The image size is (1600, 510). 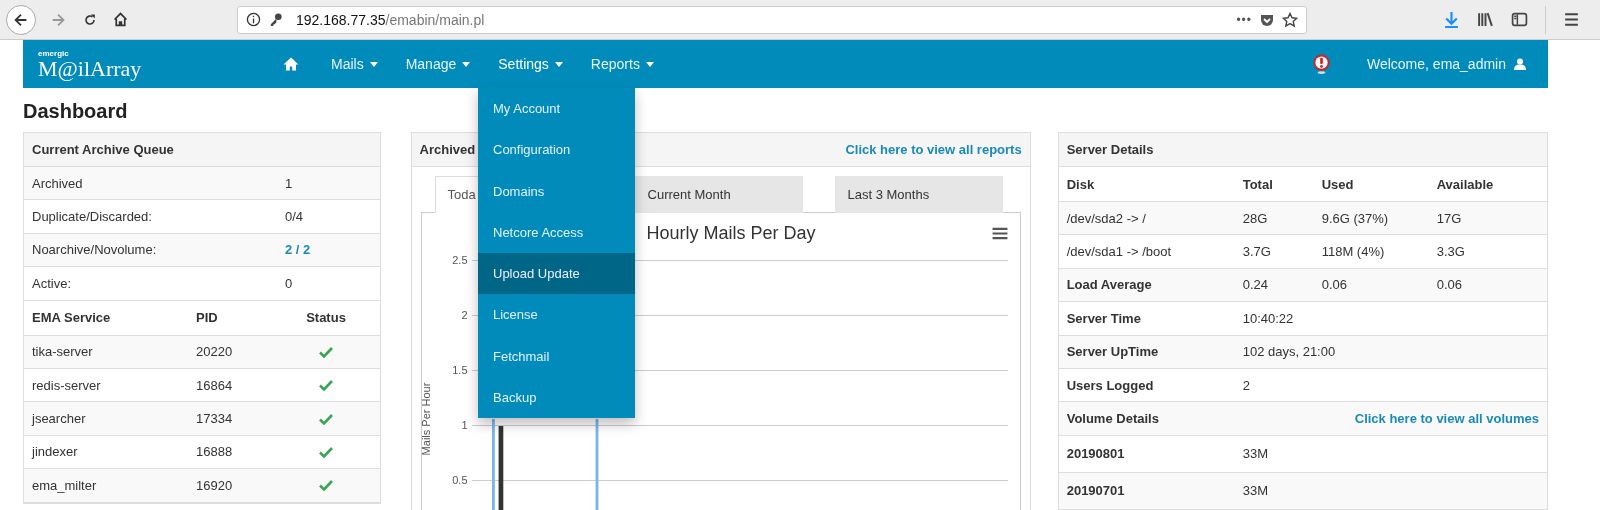 I want to click on table-cell-text: 16888, so click(x=215, y=452).